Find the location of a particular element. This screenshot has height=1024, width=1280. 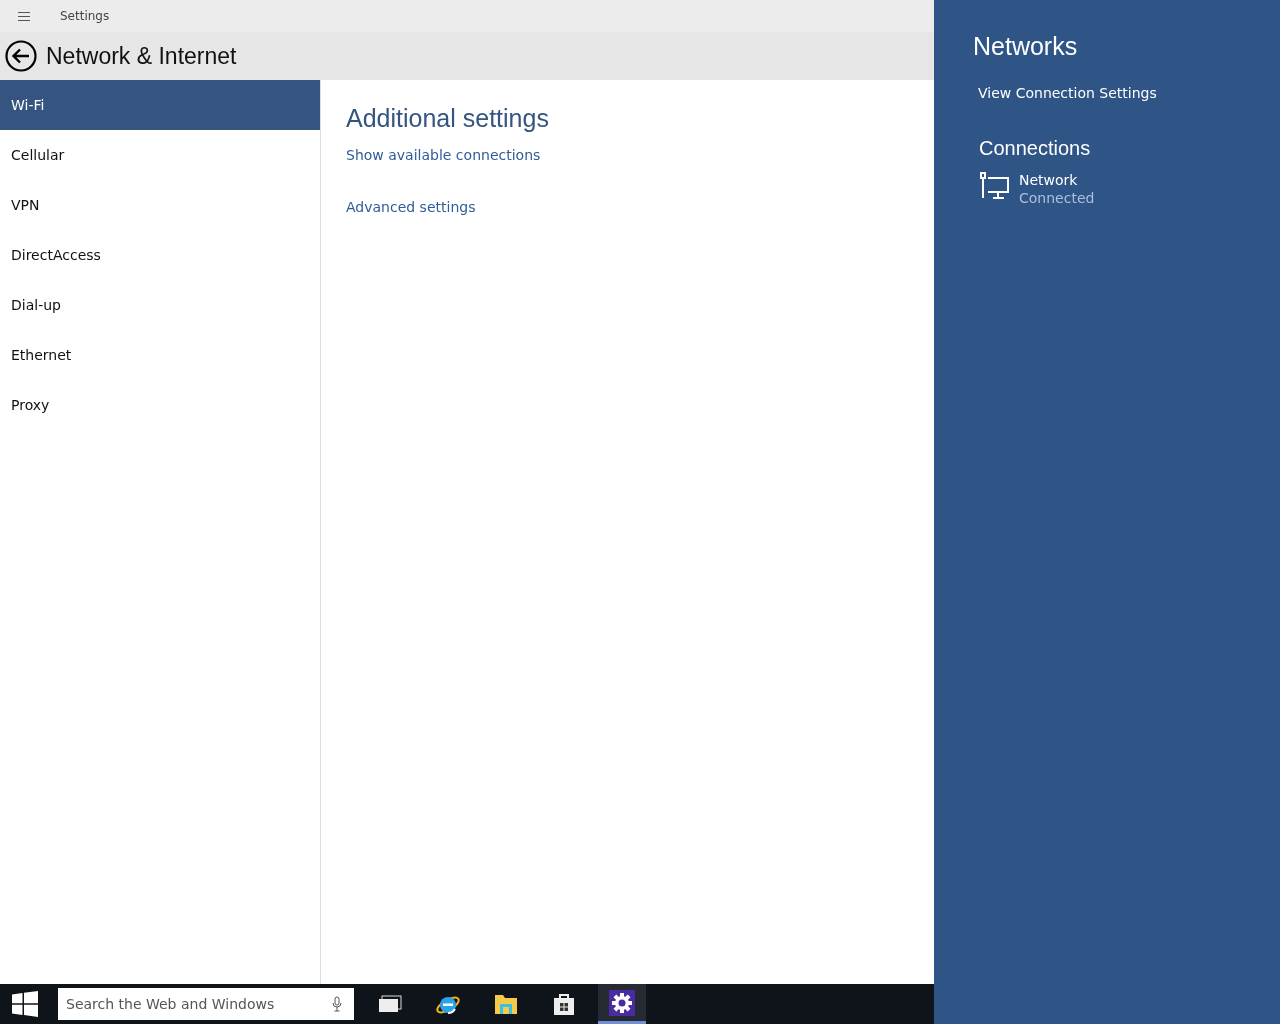

windows-stack-icon is located at coordinates (390, 1004).